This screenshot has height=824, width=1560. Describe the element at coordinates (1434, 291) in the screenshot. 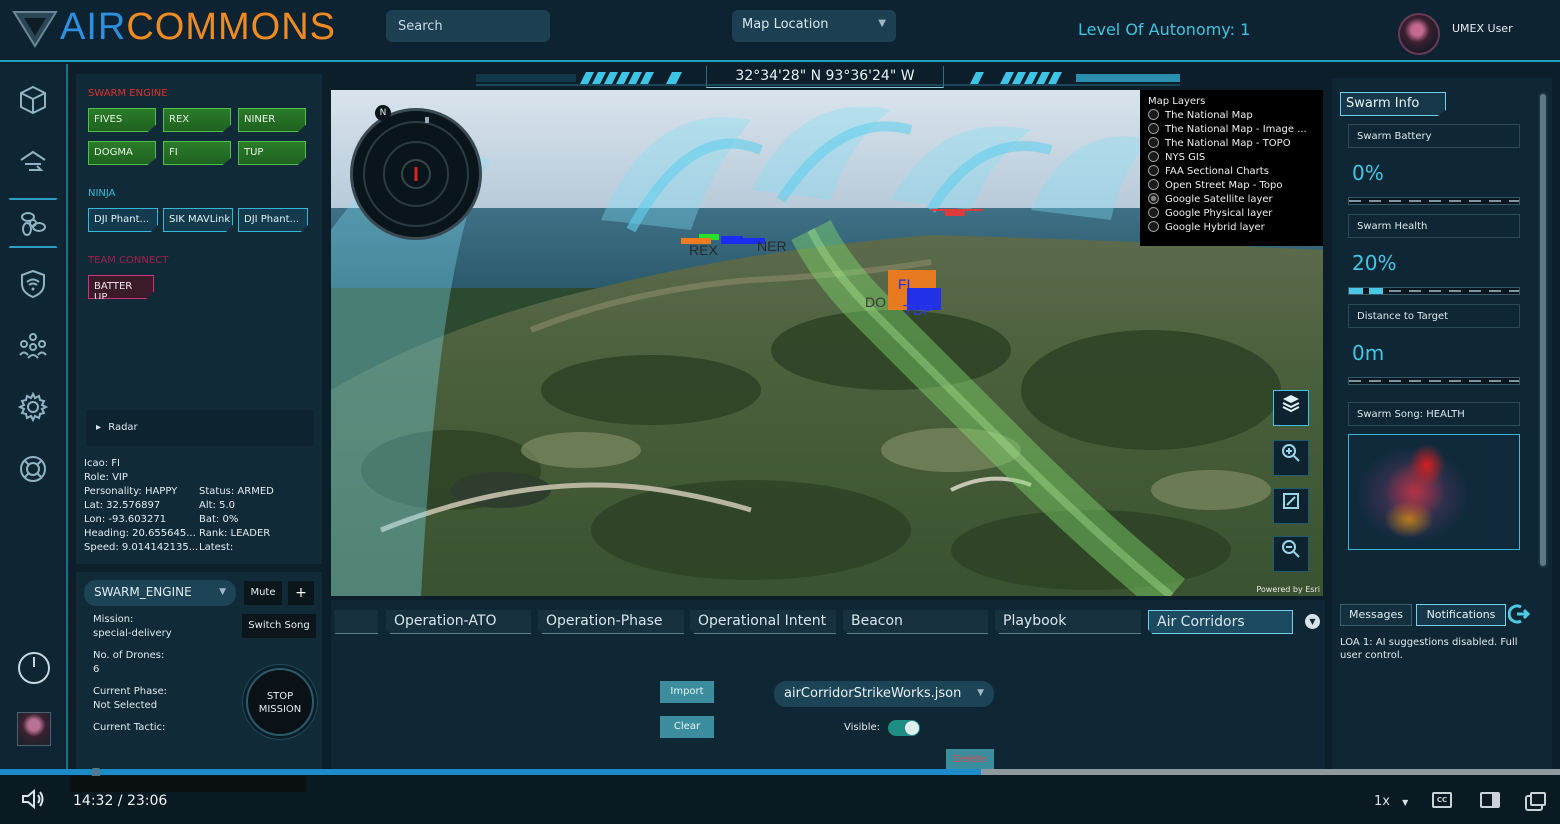

I see `swarm-health-bar` at that location.